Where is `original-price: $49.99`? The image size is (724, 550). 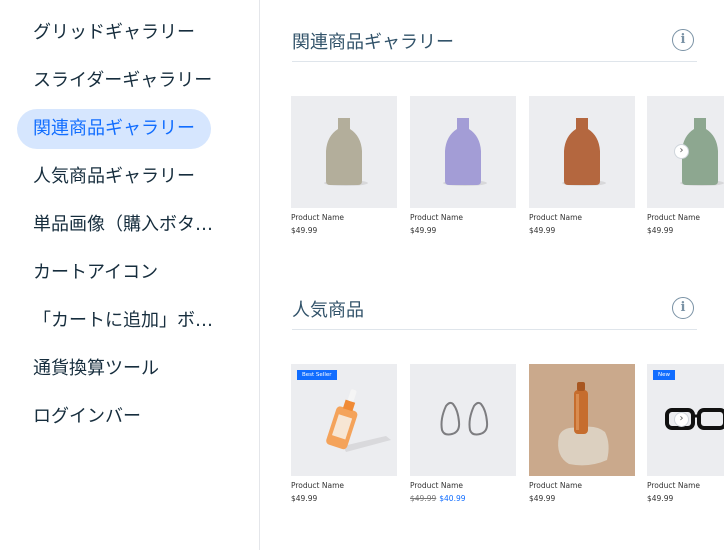
original-price: $49.99 is located at coordinates (423, 498).